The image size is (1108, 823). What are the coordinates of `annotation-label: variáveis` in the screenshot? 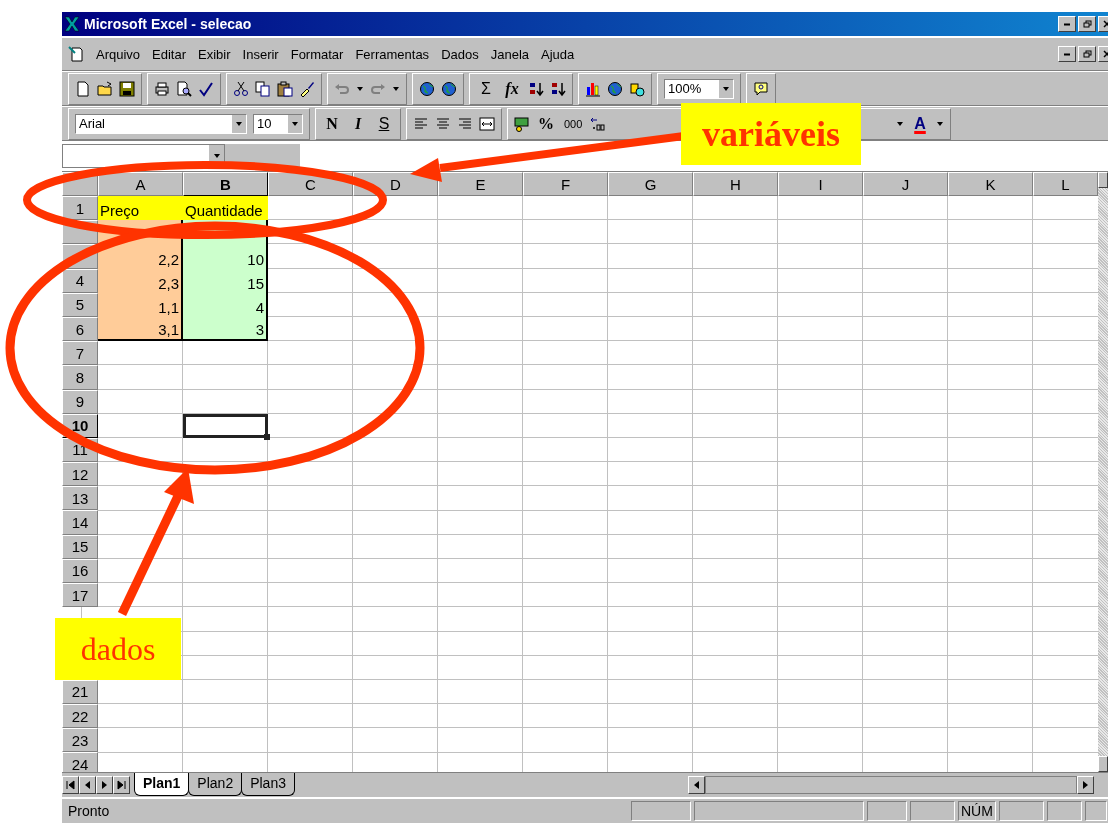 It's located at (771, 134).